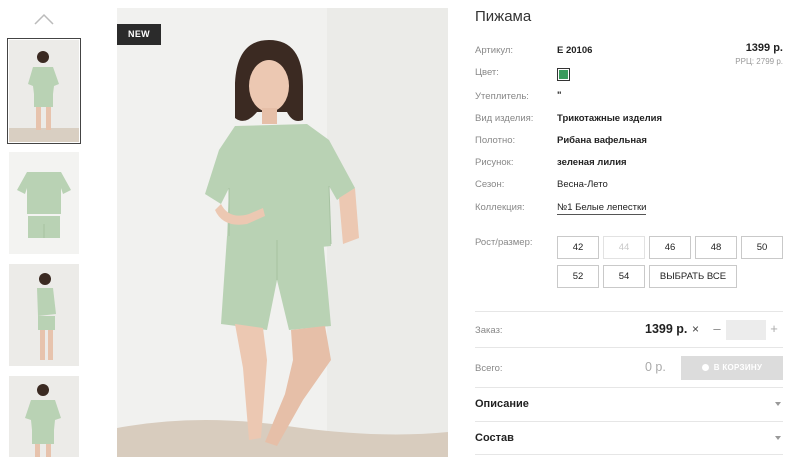 Image resolution: width=800 pixels, height=457 pixels. What do you see at coordinates (582, 184) in the screenshot?
I see `spec-value-season: Весна-Лето` at bounding box center [582, 184].